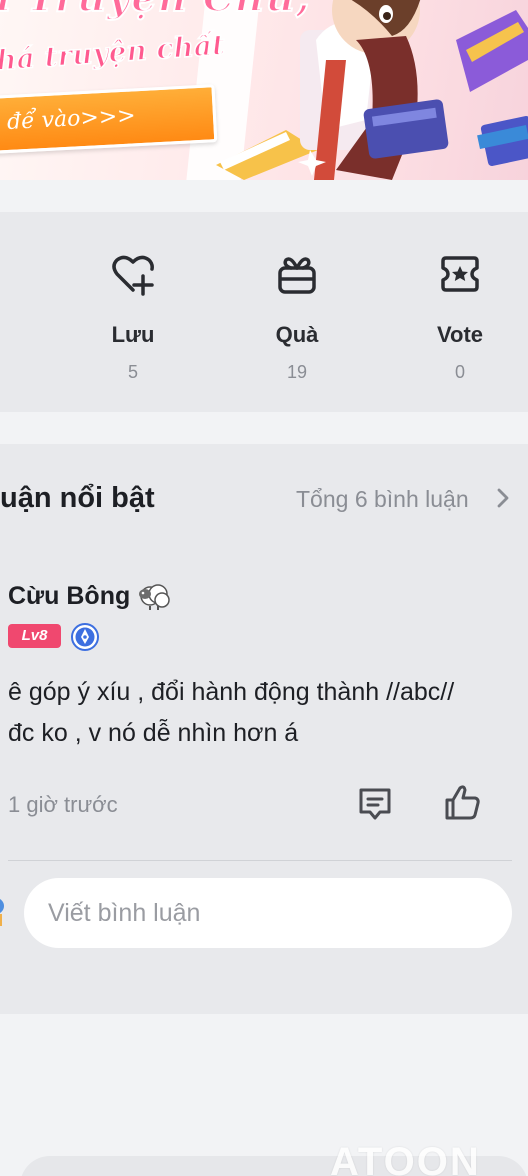 Image resolution: width=528 pixels, height=1176 pixels. What do you see at coordinates (460, 315) in the screenshot?
I see `vote-action: Vote 0` at bounding box center [460, 315].